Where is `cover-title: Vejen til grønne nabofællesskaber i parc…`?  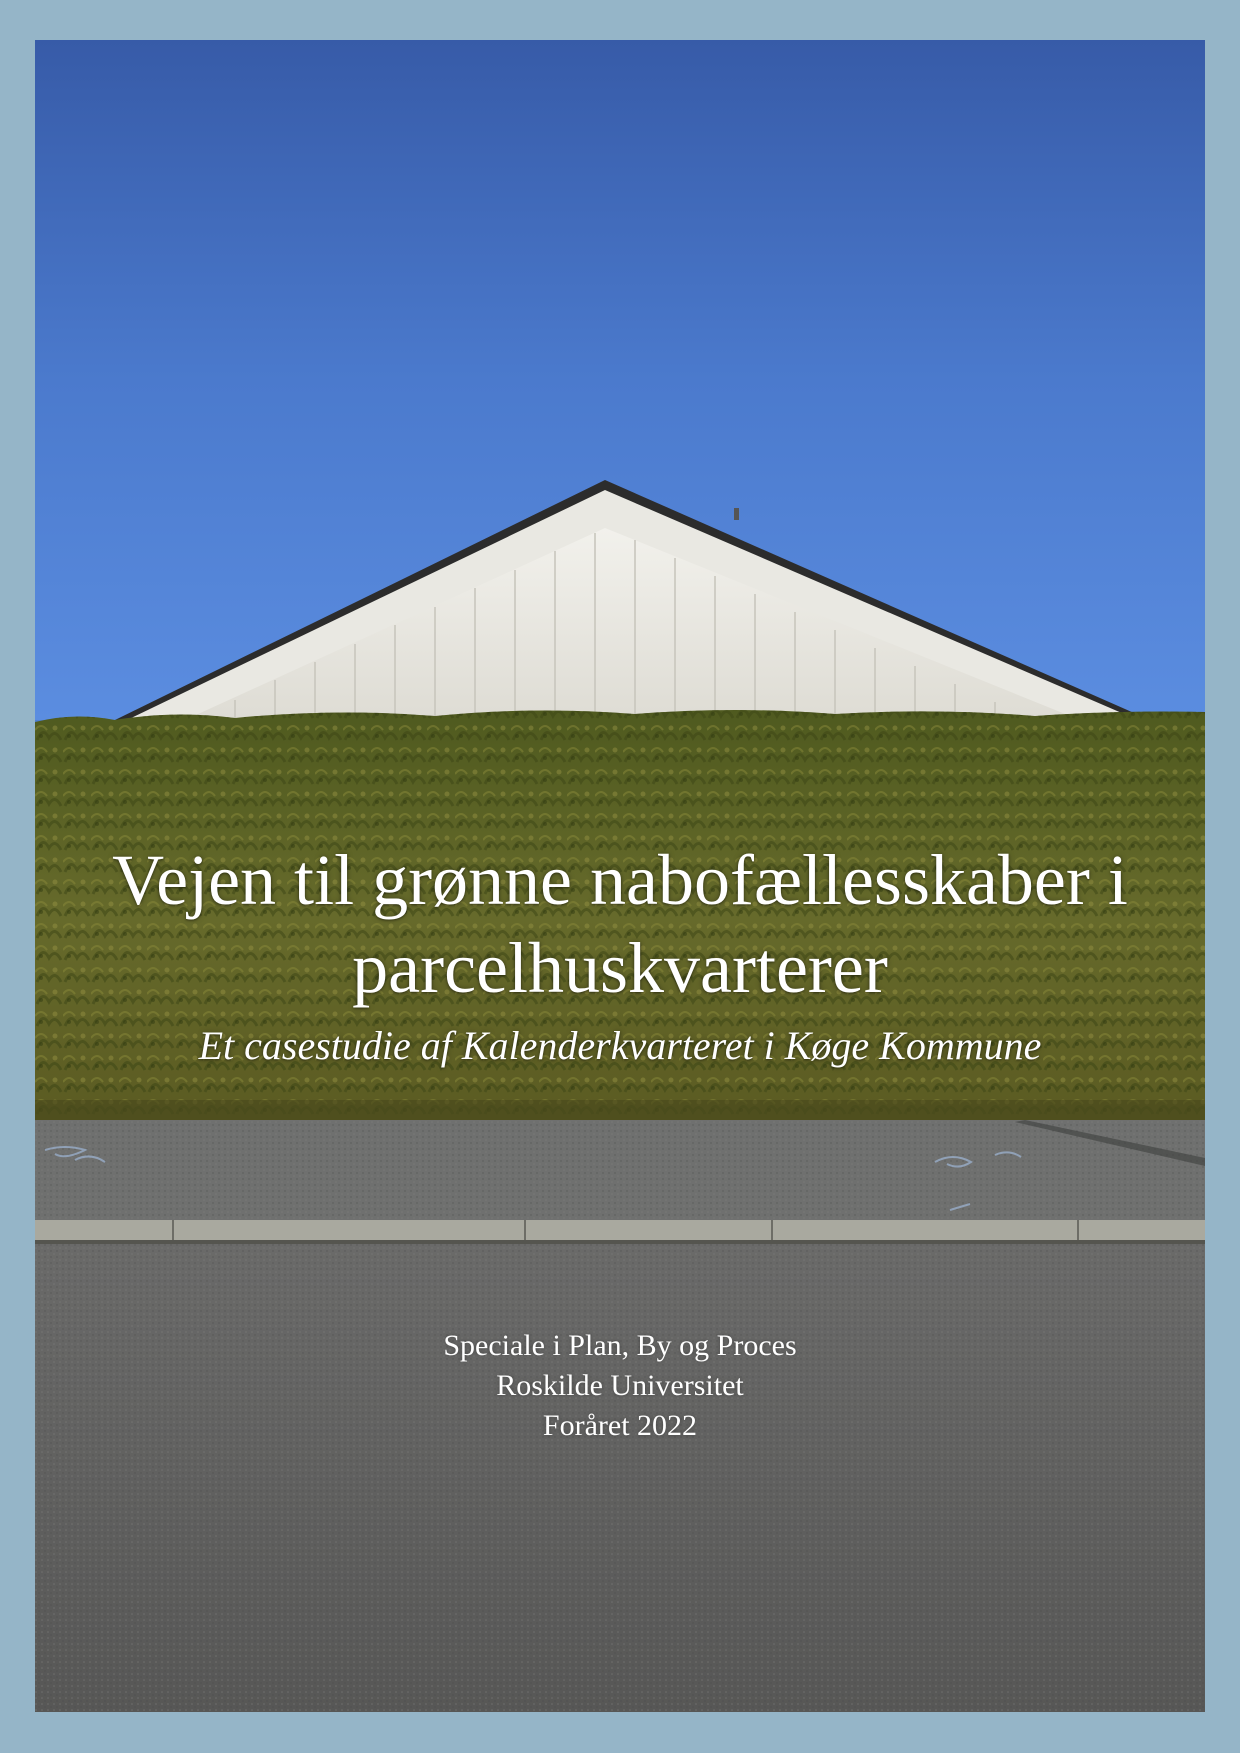 cover-title: Vejen til grønne nabofællesskaber i parc… is located at coordinates (620, 924).